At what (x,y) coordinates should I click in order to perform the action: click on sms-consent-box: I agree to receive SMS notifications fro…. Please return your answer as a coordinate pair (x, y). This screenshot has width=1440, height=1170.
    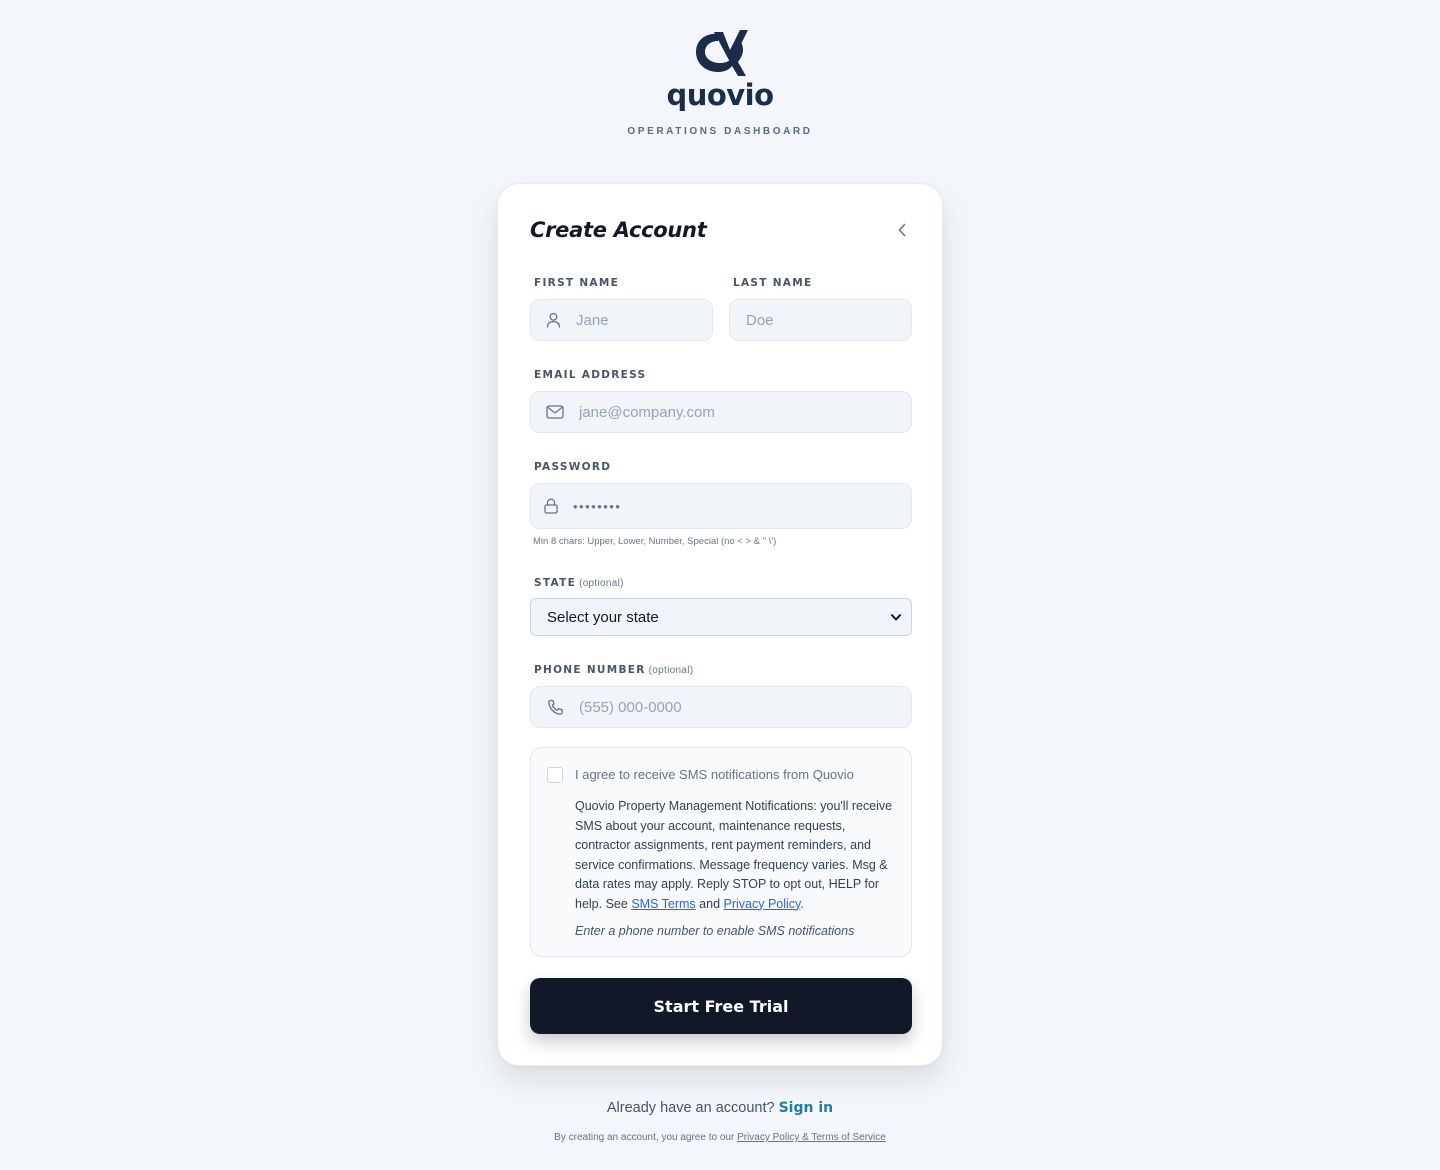
    Looking at the image, I should click on (721, 852).